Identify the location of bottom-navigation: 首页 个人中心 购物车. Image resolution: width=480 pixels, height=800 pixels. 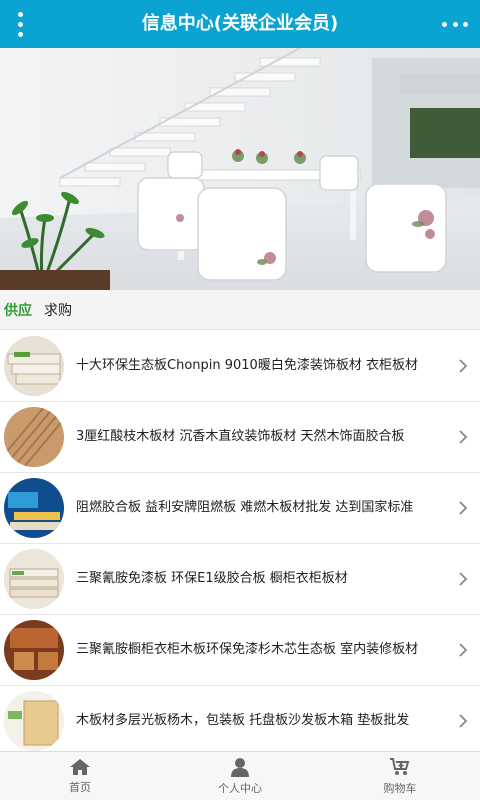
(240, 775).